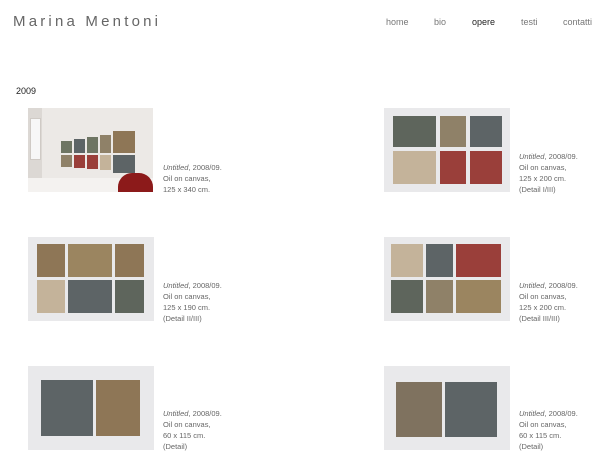 The width and height of the screenshot is (600, 459). I want to click on artwork-size: 125 x 340 cm., so click(187, 189).